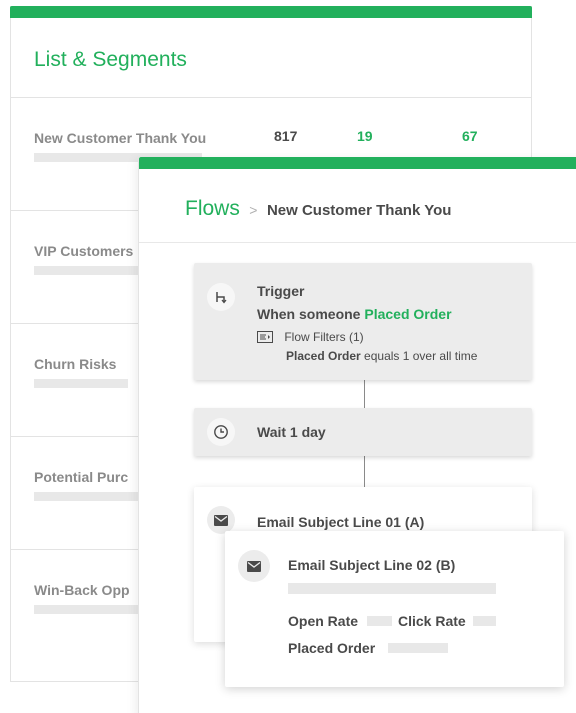 The image size is (576, 713). I want to click on trigger-event: Placed Order, so click(407, 314).